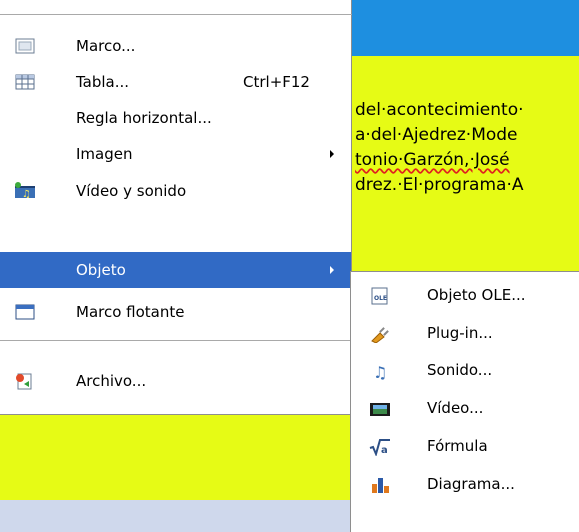 The width and height of the screenshot is (579, 532). What do you see at coordinates (436, 135) in the screenshot?
I see `document-line: a·del·Ajedrez·Mode` at bounding box center [436, 135].